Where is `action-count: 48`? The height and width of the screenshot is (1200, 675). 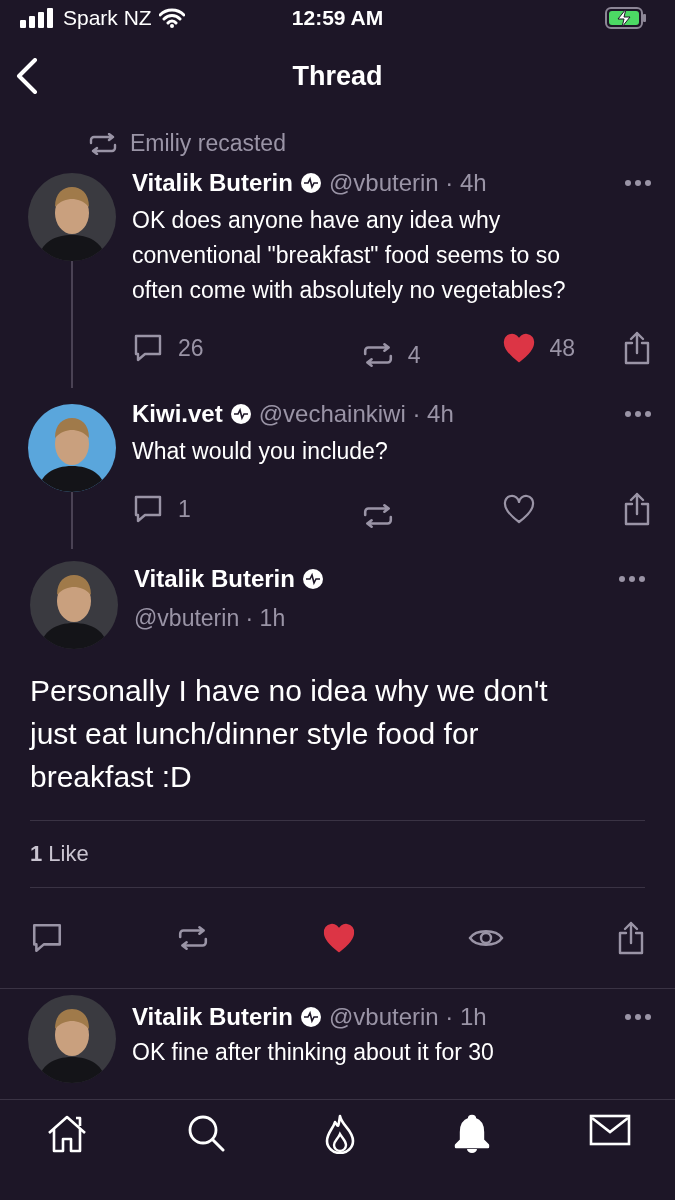
action-count: 48 is located at coordinates (562, 348).